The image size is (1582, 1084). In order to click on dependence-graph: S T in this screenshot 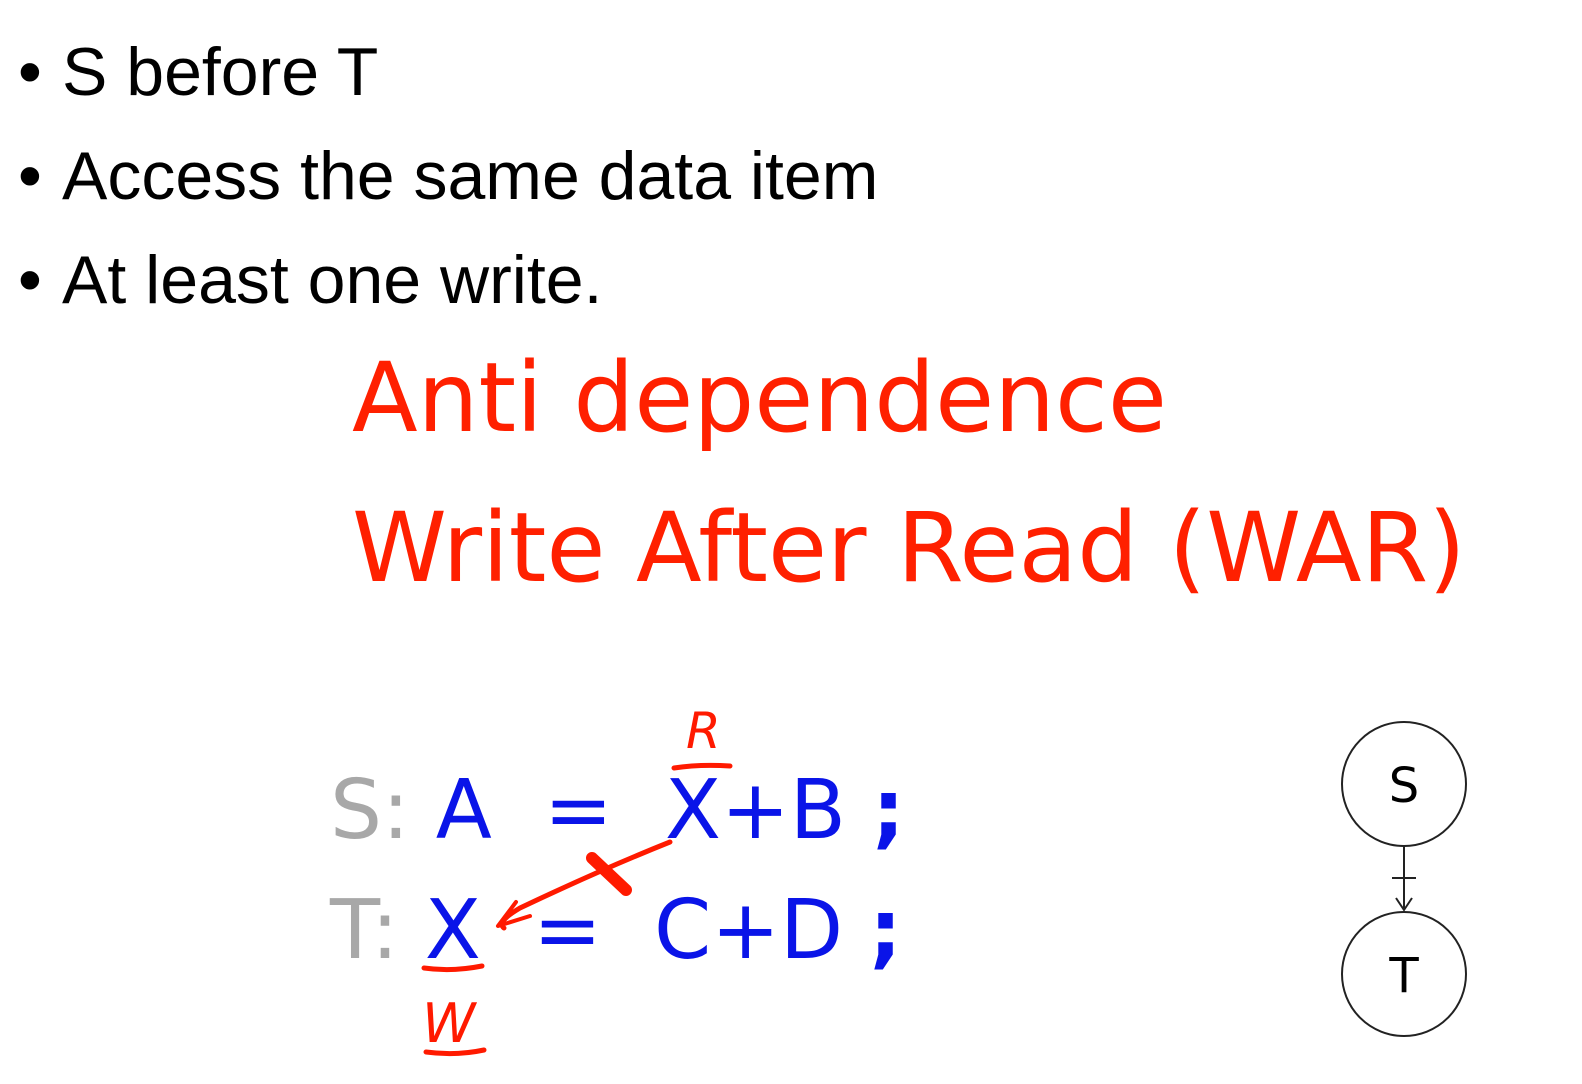, I will do `click(1404, 879)`.